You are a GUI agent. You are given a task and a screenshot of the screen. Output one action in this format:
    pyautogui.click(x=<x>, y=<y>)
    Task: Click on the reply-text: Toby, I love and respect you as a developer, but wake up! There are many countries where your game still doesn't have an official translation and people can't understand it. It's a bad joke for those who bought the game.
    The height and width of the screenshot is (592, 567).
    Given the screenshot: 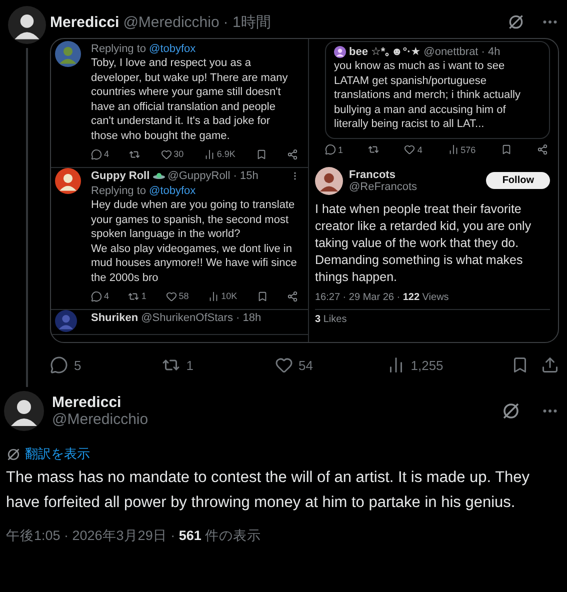 What is the action you would take?
    pyautogui.click(x=190, y=99)
    